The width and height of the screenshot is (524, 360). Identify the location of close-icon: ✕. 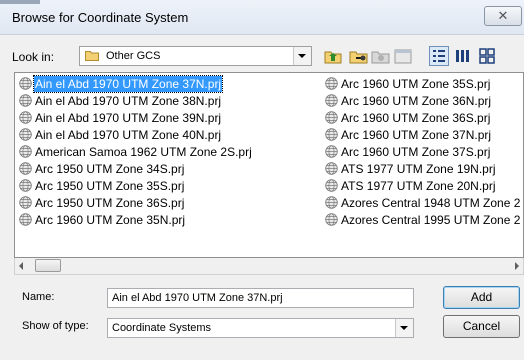
(503, 15).